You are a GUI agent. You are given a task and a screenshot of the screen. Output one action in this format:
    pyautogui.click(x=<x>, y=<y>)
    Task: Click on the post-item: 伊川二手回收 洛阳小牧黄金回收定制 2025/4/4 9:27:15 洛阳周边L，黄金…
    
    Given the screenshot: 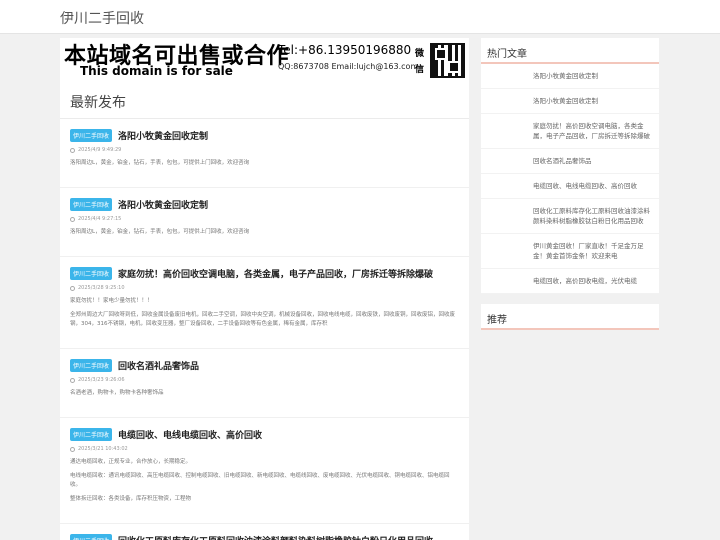 What is the action you would take?
    pyautogui.click(x=264, y=226)
    